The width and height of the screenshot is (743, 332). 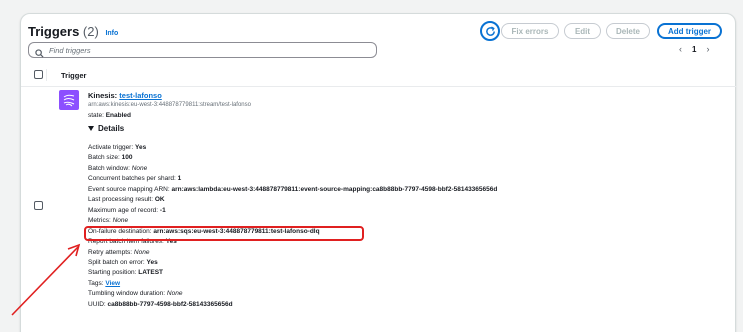 I want to click on current-page: 1, so click(x=694, y=49).